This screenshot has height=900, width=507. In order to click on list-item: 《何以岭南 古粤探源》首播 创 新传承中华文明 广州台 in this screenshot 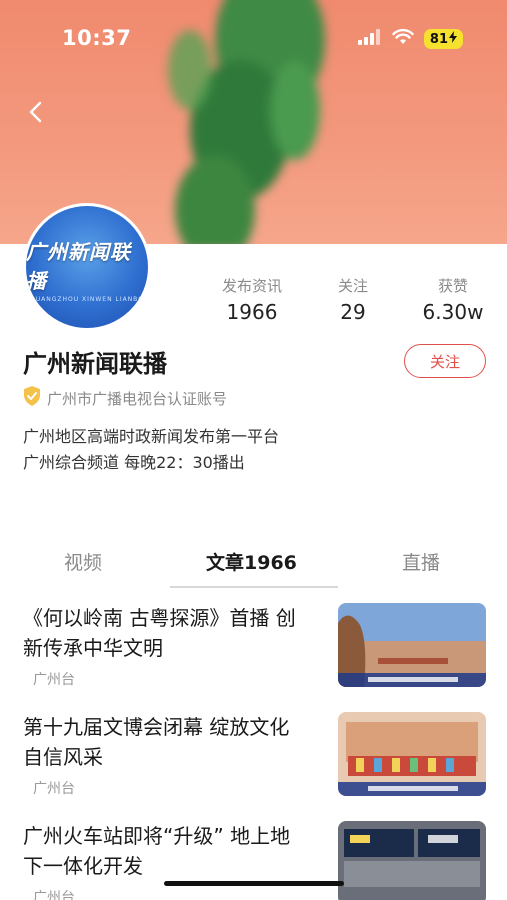, I will do `click(253, 657)`.